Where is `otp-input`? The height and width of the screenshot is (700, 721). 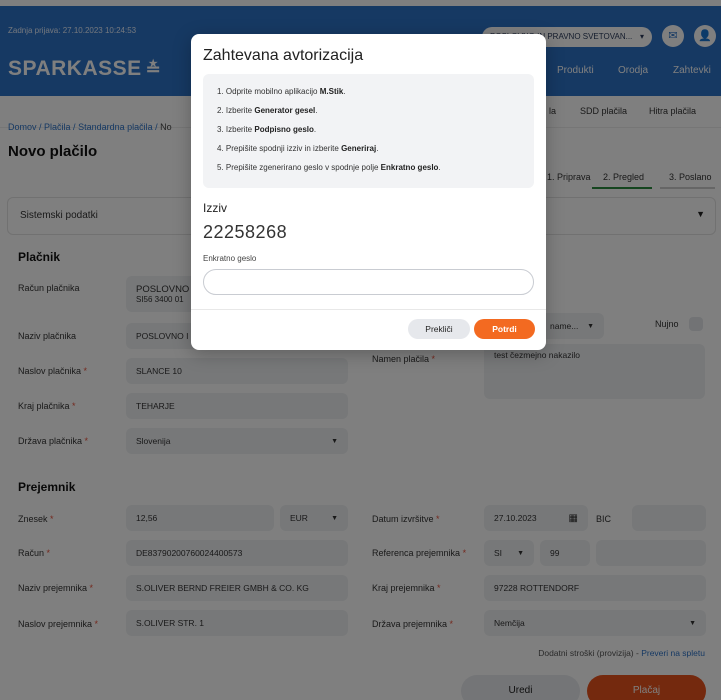
otp-input is located at coordinates (368, 282).